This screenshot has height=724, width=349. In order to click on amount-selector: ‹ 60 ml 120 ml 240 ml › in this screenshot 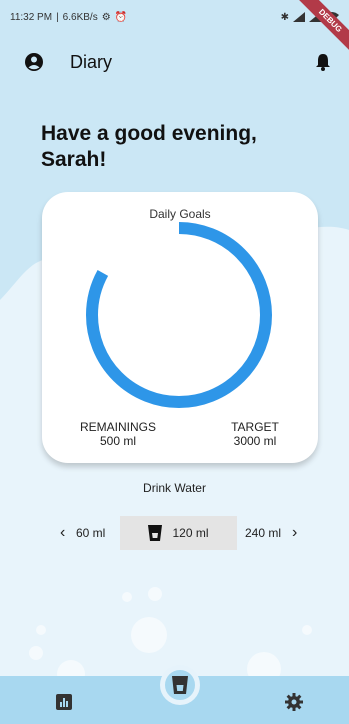, I will do `click(174, 533)`.